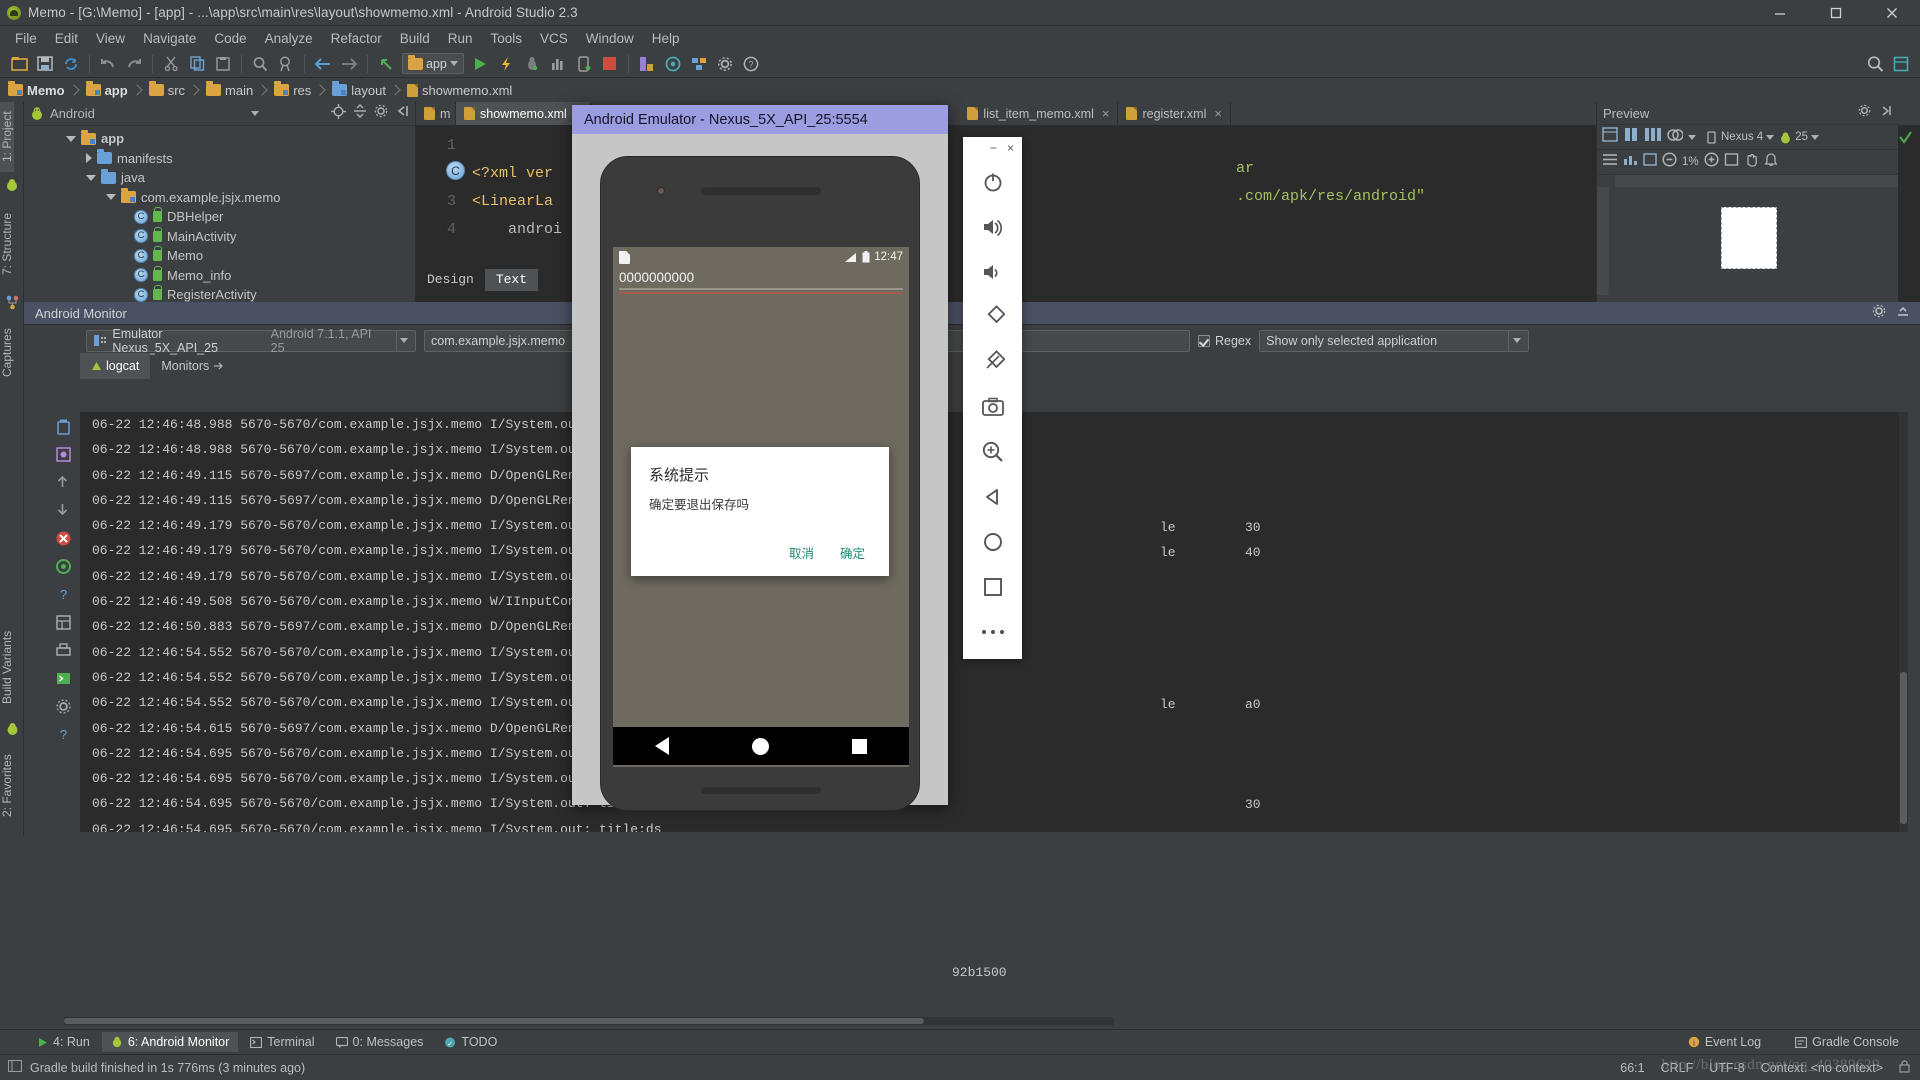 This screenshot has height=1080, width=1920. What do you see at coordinates (992, 316) in the screenshot?
I see `rotate-left-button` at bounding box center [992, 316].